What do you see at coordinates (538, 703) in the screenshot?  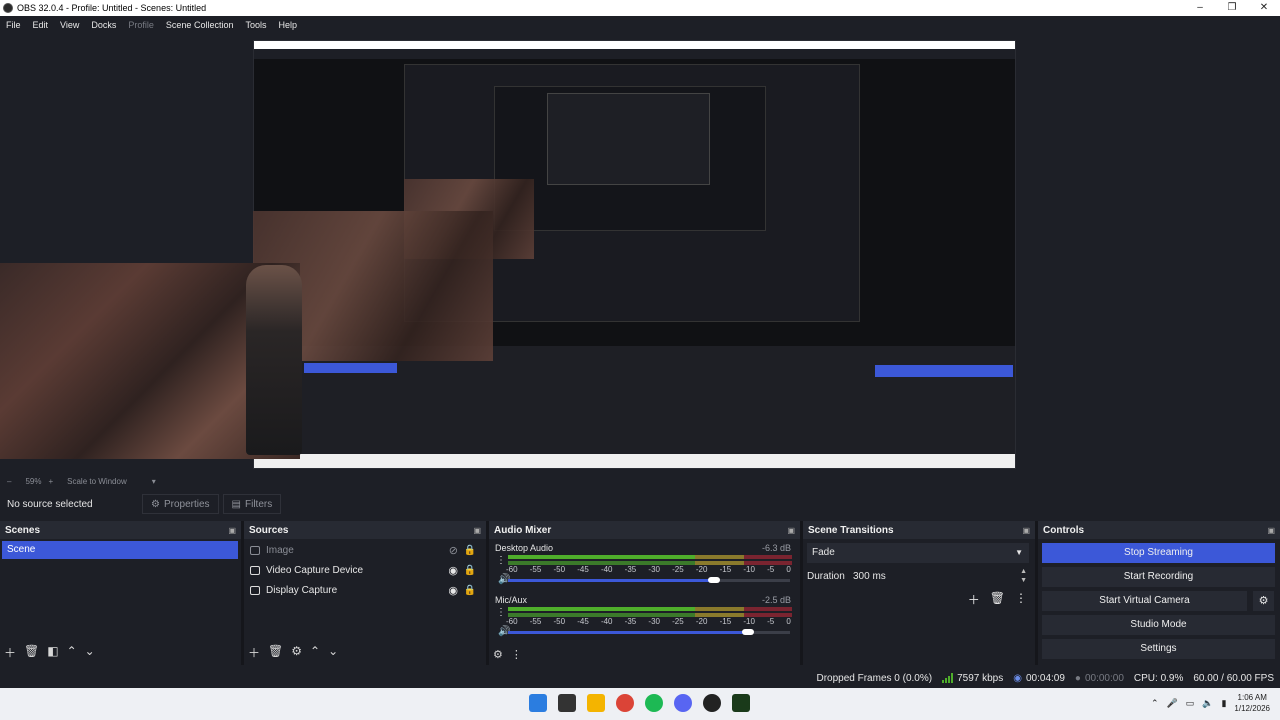 I see `windows-start-icon` at bounding box center [538, 703].